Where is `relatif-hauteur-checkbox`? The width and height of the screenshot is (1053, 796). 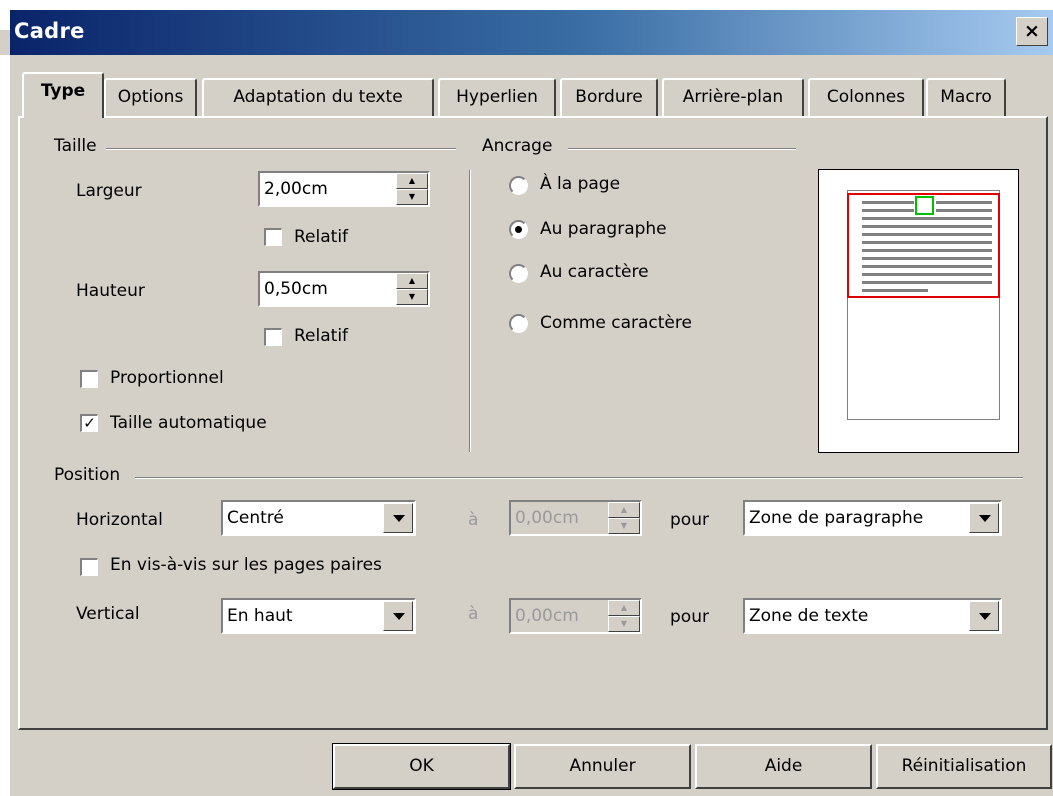
relatif-hauteur-checkbox is located at coordinates (273, 337).